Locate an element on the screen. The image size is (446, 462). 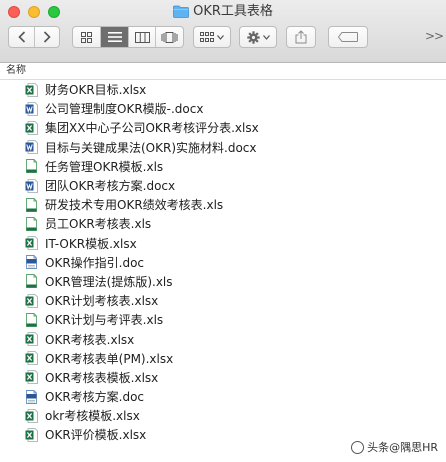
toolbar: >> is located at coordinates (223, 41).